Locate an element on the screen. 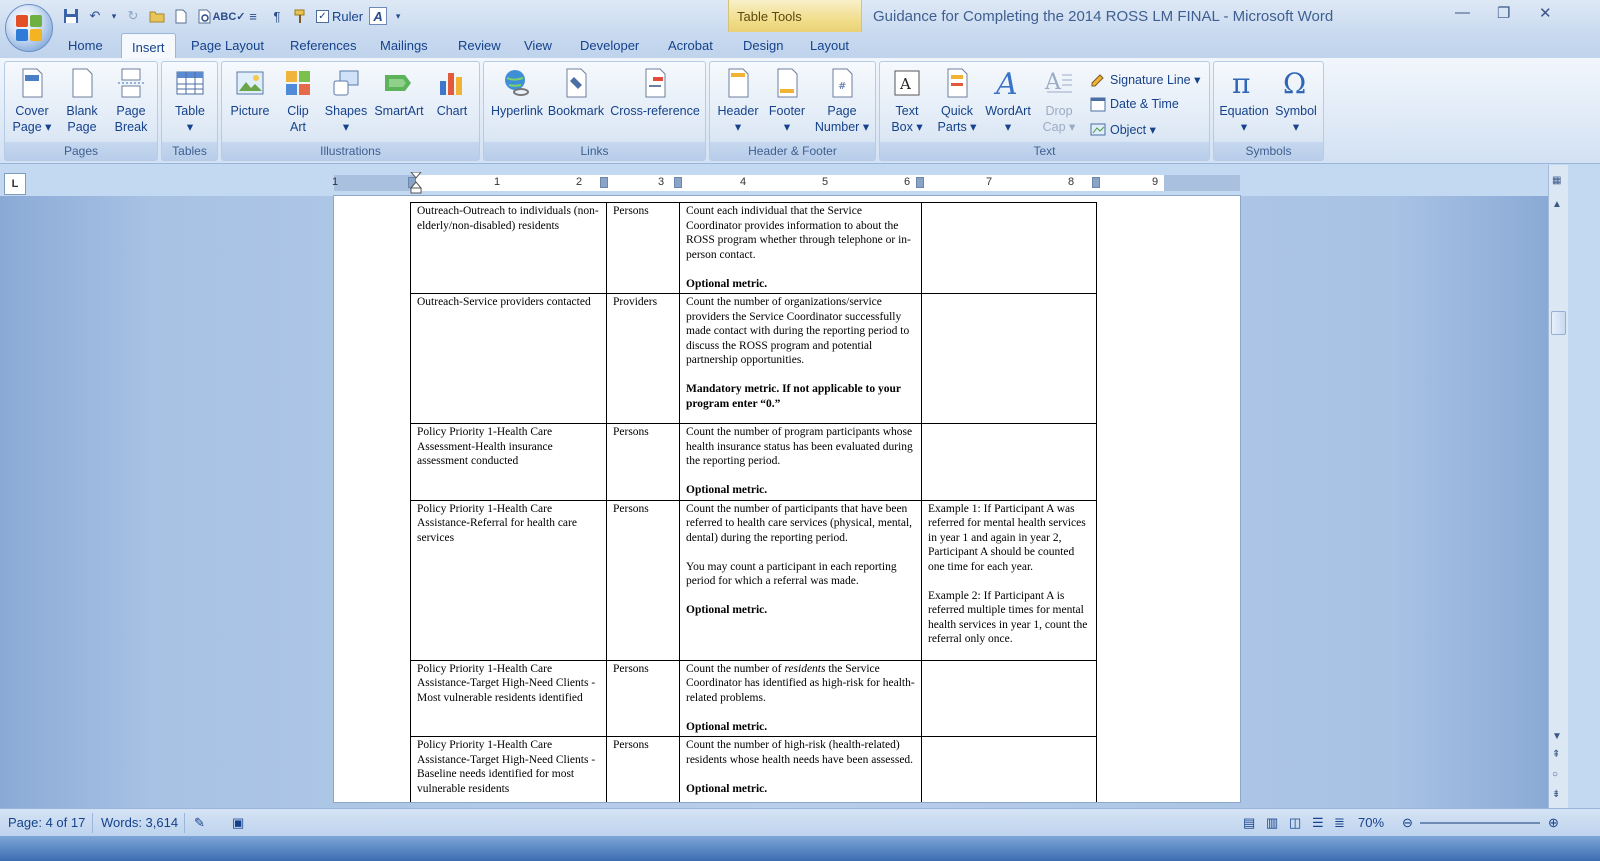 The image size is (1600, 861). tab-acrobat: Acrobat is located at coordinates (690, 48).